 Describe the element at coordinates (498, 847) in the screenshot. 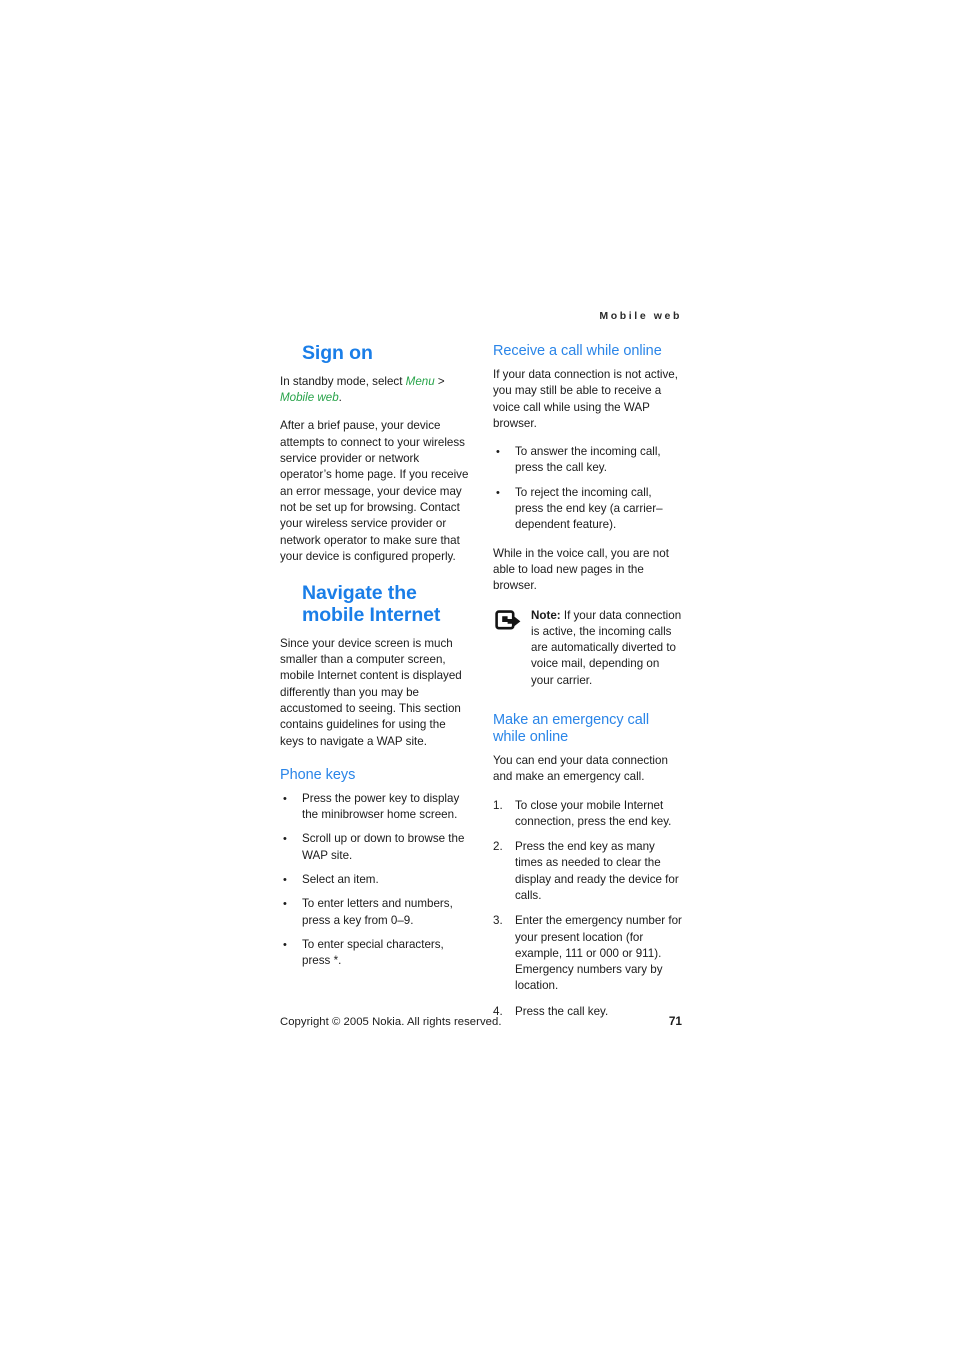

I see `step-number: 2.` at that location.